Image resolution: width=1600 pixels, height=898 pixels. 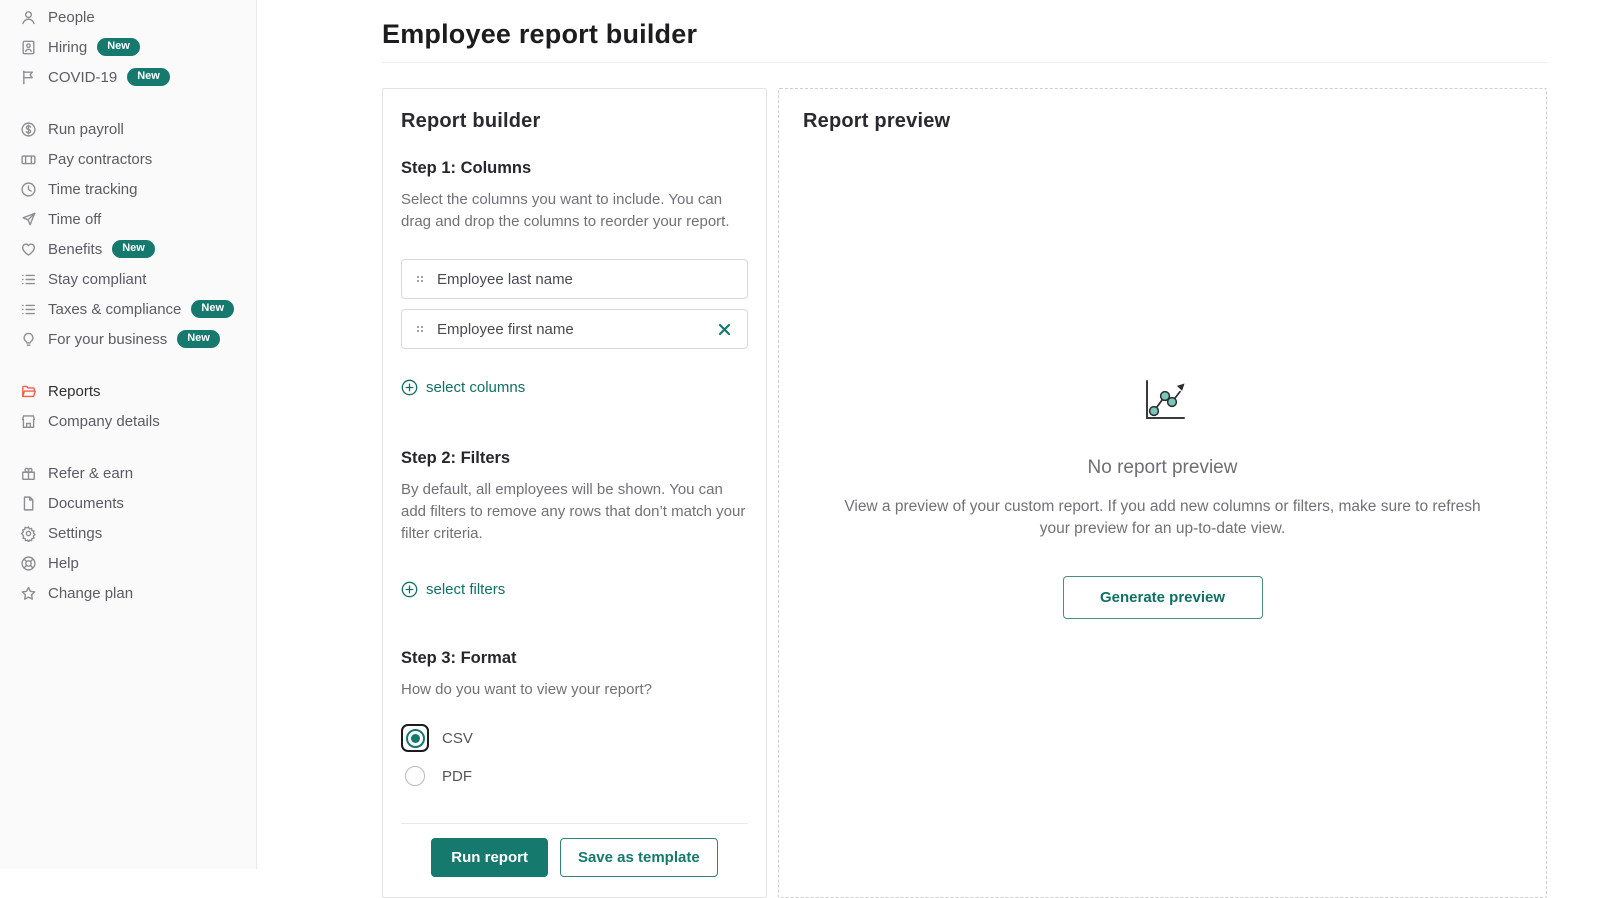 What do you see at coordinates (74, 219) in the screenshot?
I see `sidebar-item-label: Time off` at bounding box center [74, 219].